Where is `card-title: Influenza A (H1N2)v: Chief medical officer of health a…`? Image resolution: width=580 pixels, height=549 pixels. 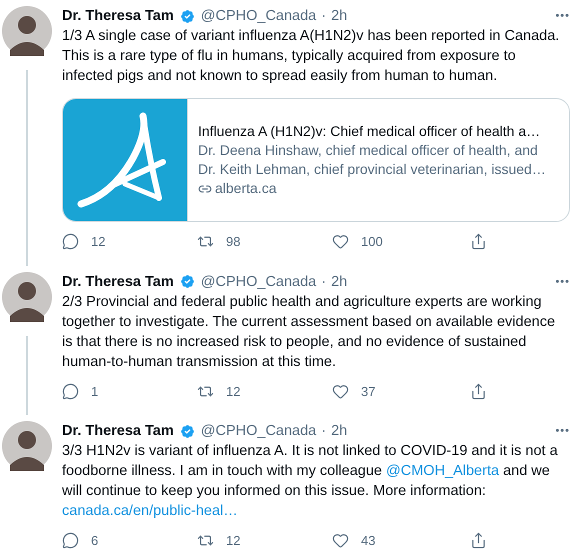
card-title: Influenza A (H1N2)v: Chief medical officer of health a… is located at coordinates (370, 131).